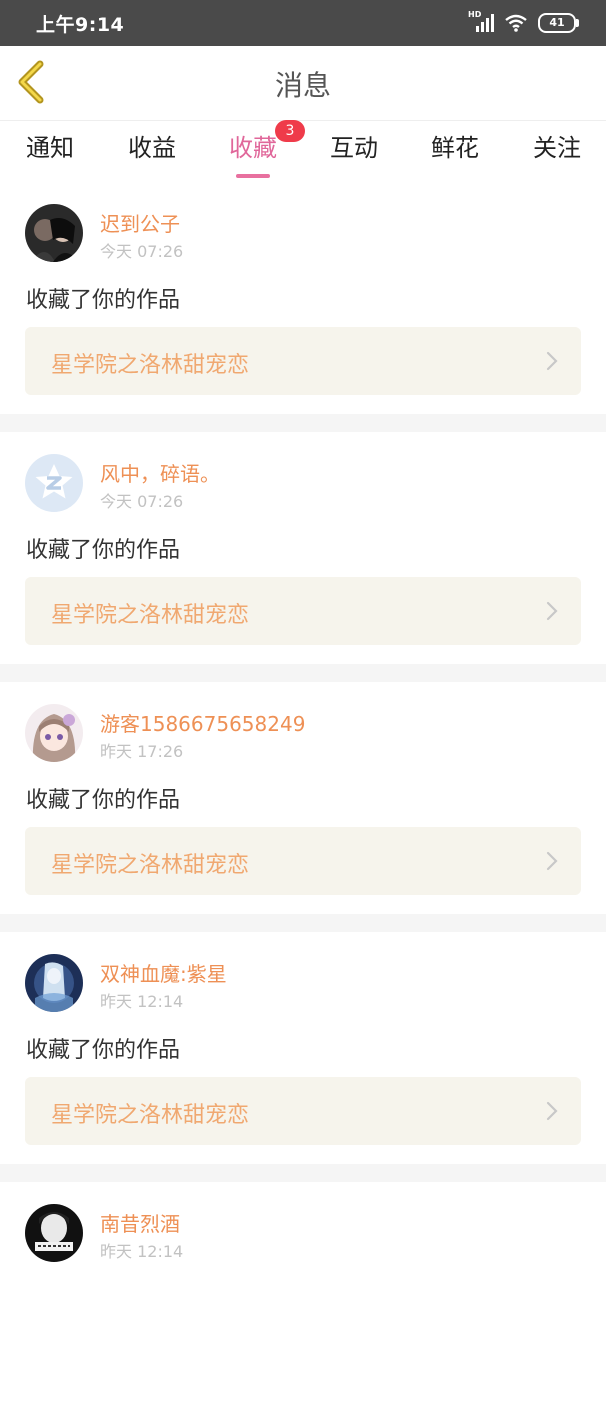 The width and height of the screenshot is (606, 1414). I want to click on tab-label: 收藏, so click(253, 148).